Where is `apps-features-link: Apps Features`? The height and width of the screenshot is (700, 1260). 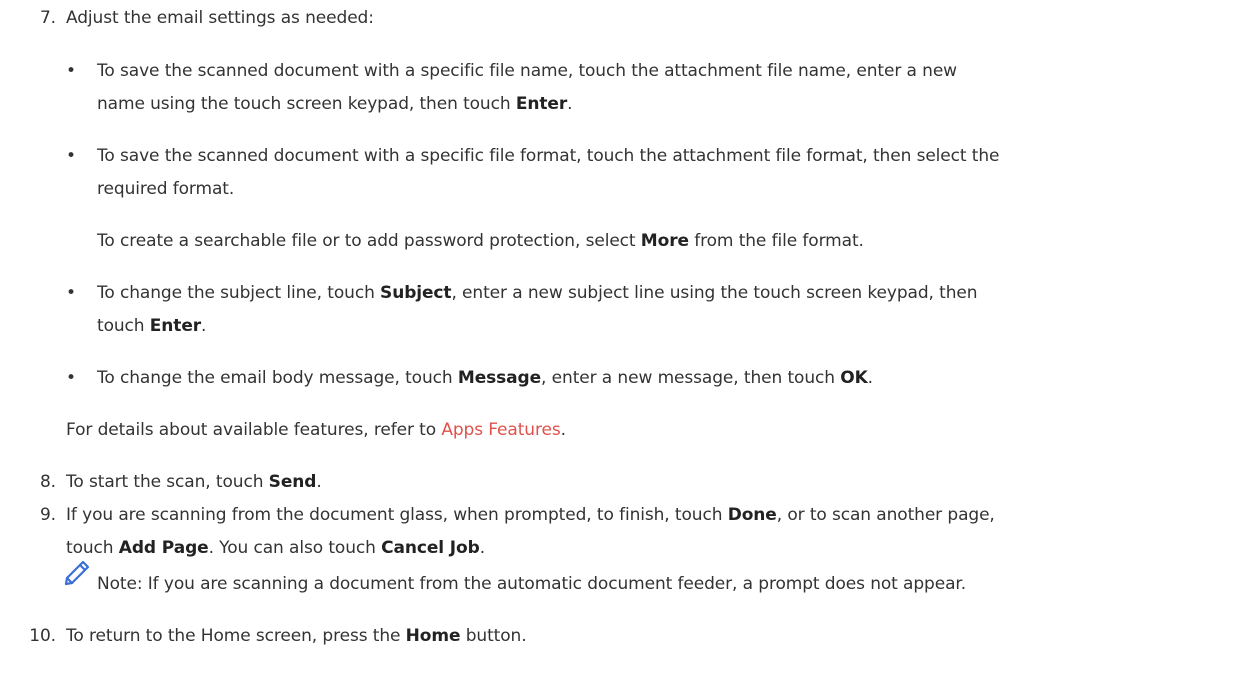
apps-features-link: Apps Features is located at coordinates (500, 430).